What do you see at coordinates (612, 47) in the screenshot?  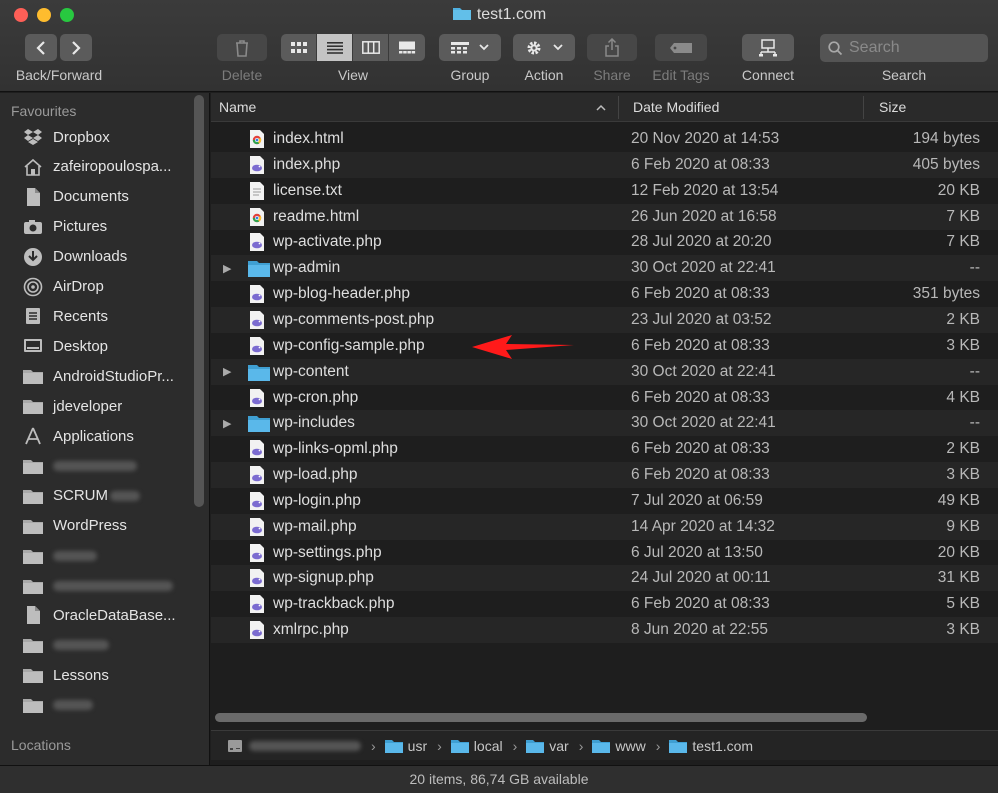 I see `share-button` at bounding box center [612, 47].